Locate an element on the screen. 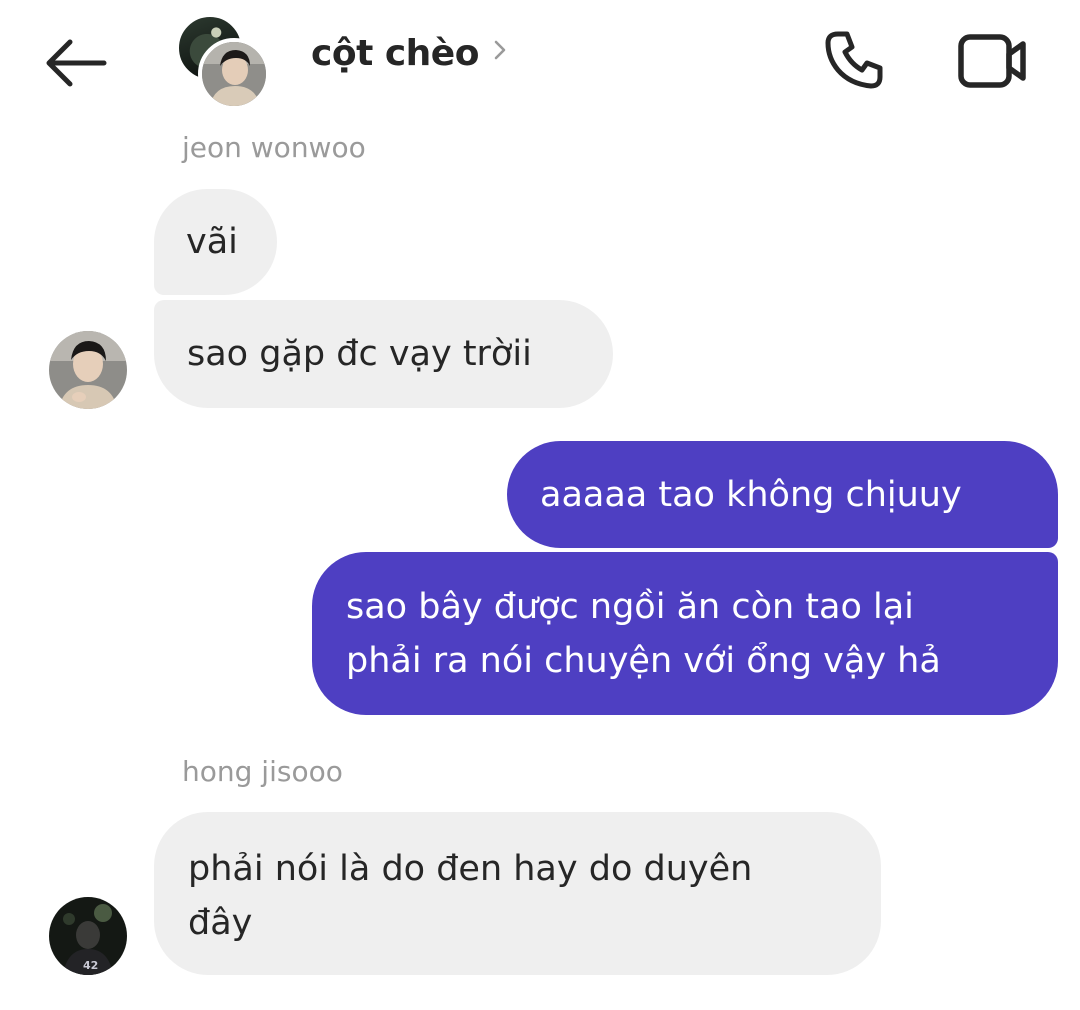 This screenshot has height=1010, width=1080. sender-name: jeon wonwoo is located at coordinates (274, 147).